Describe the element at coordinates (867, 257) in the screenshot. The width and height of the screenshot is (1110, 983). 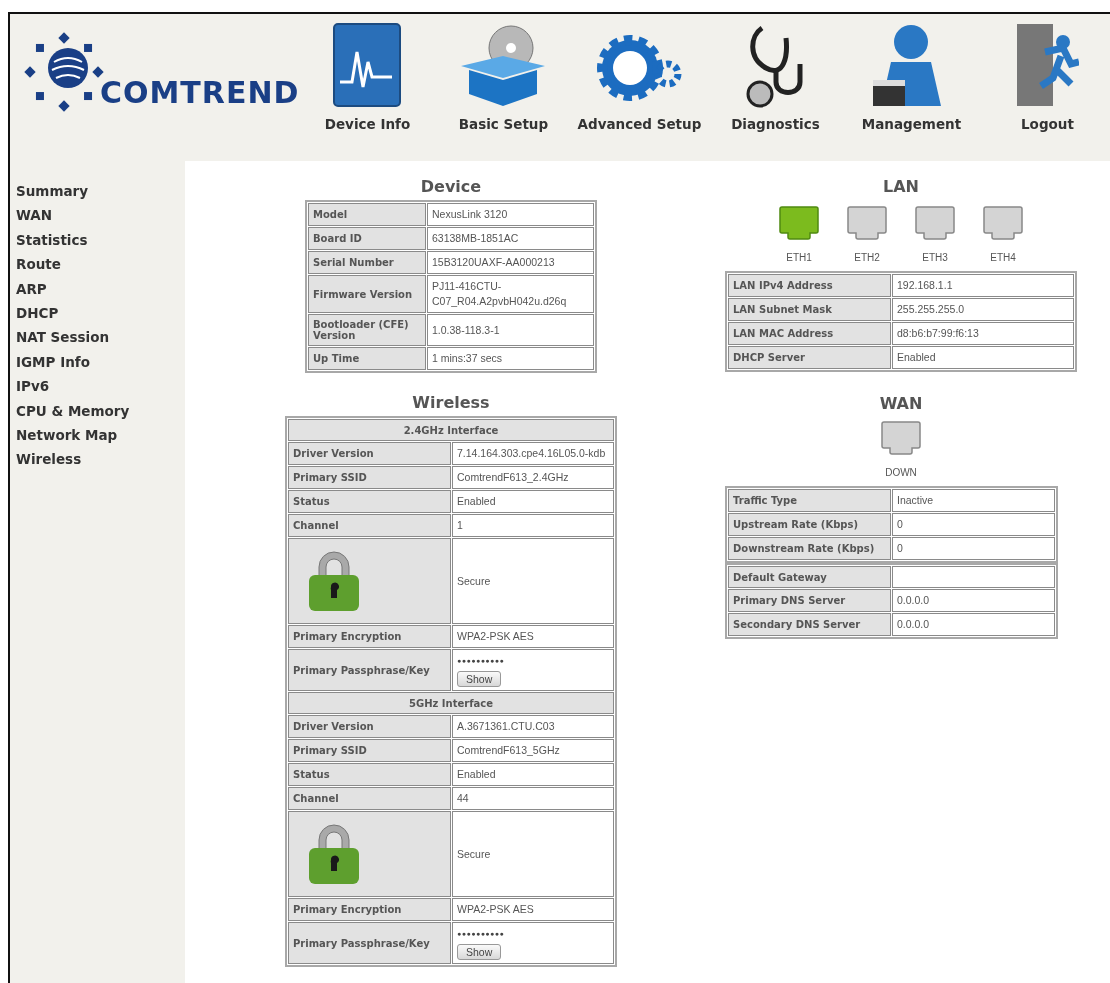
I see `port-label: ETH2` at that location.